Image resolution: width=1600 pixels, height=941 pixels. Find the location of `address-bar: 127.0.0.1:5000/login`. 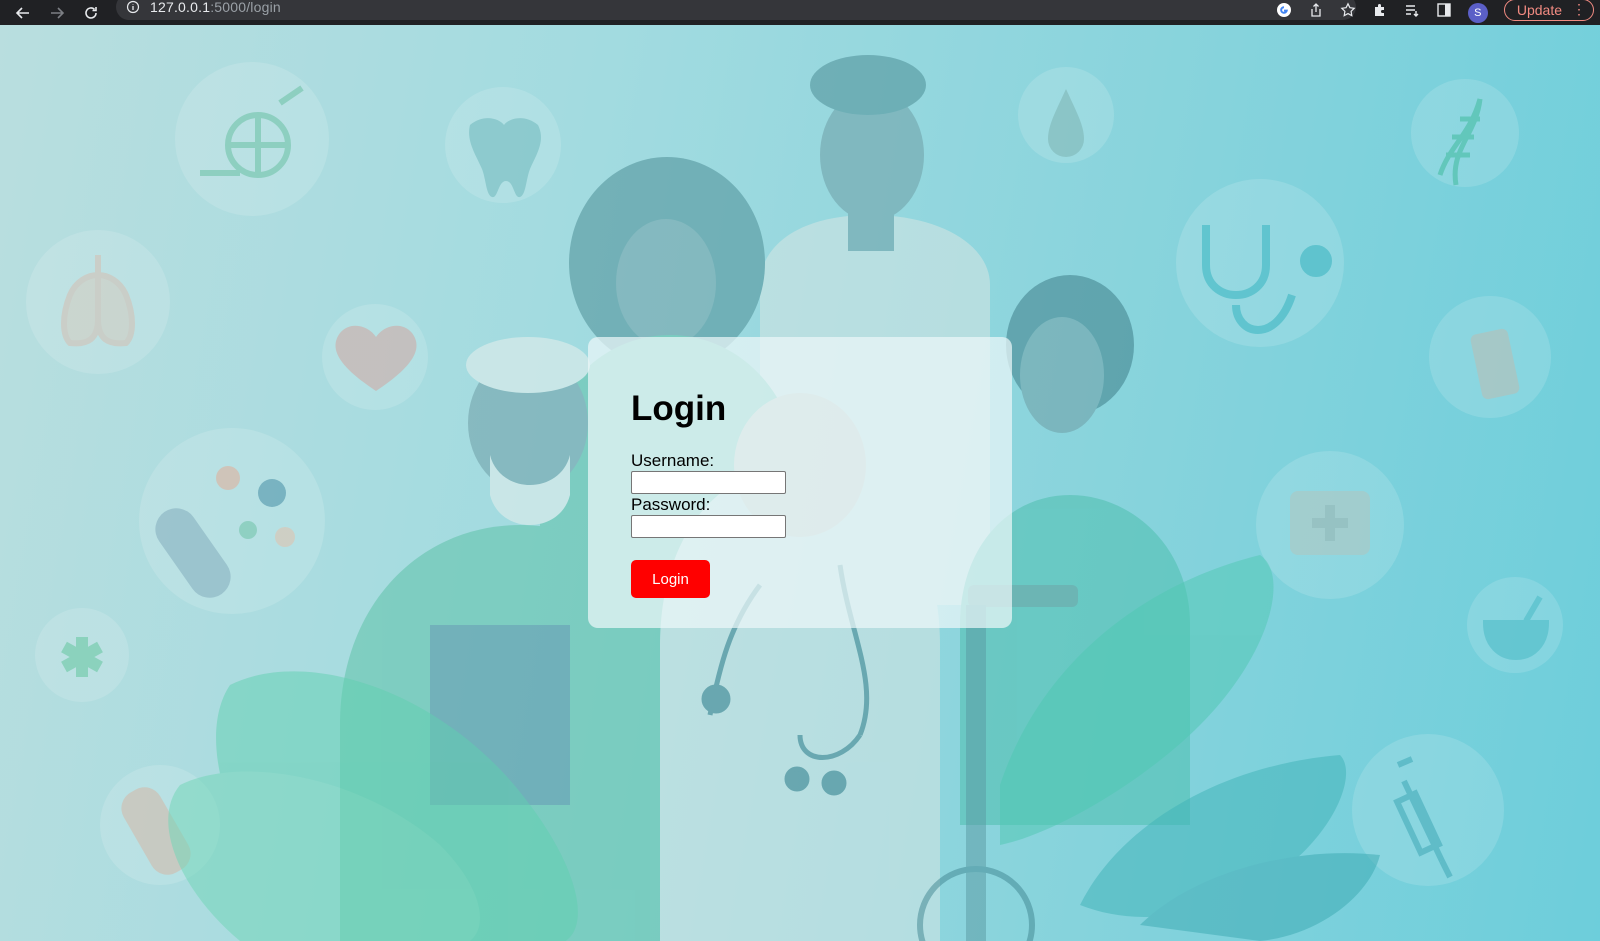

address-bar: 127.0.0.1:5000/login is located at coordinates (736, 10).